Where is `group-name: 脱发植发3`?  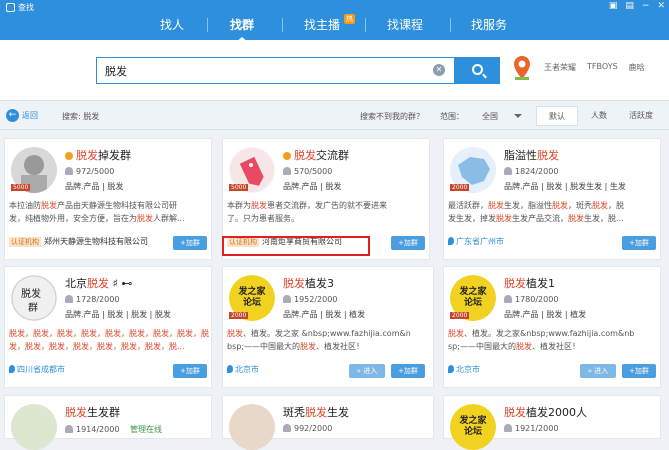 group-name: 脱发植发3 is located at coordinates (308, 283).